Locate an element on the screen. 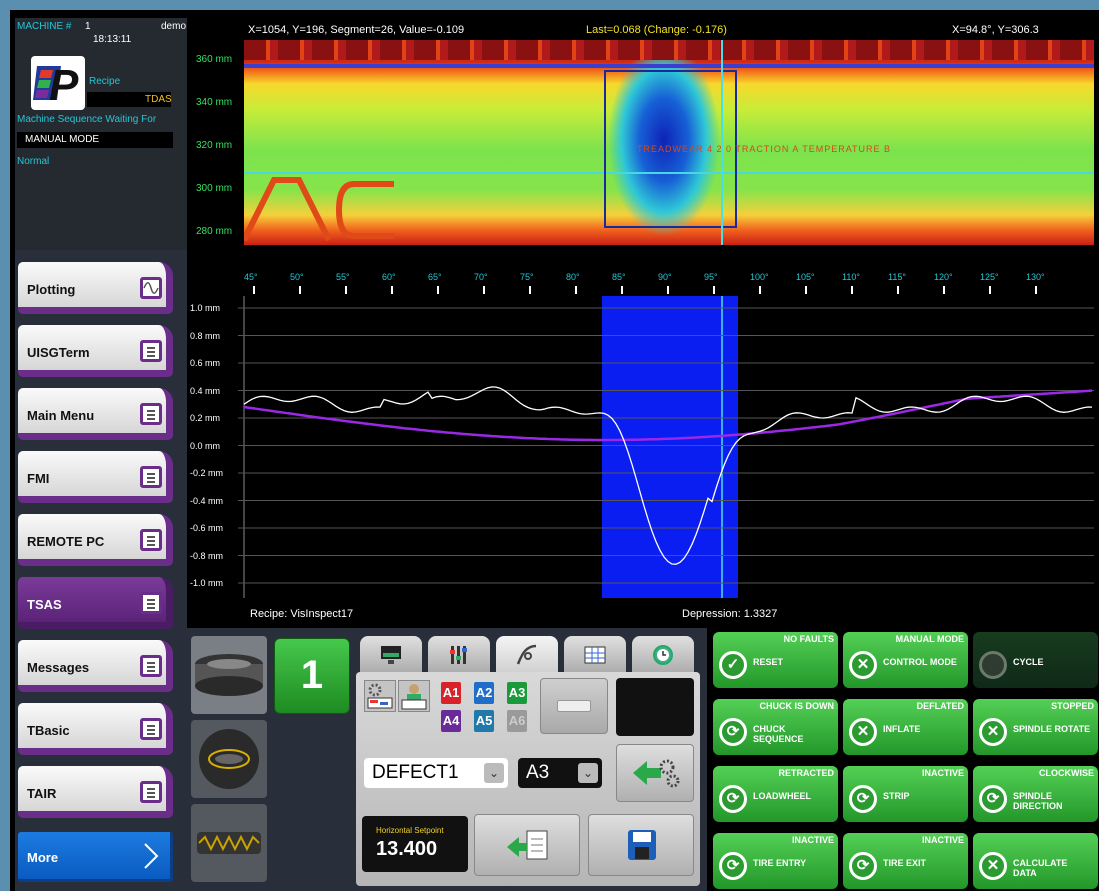 The height and width of the screenshot is (891, 1099). analysis-a3-button: A3 is located at coordinates (517, 693).